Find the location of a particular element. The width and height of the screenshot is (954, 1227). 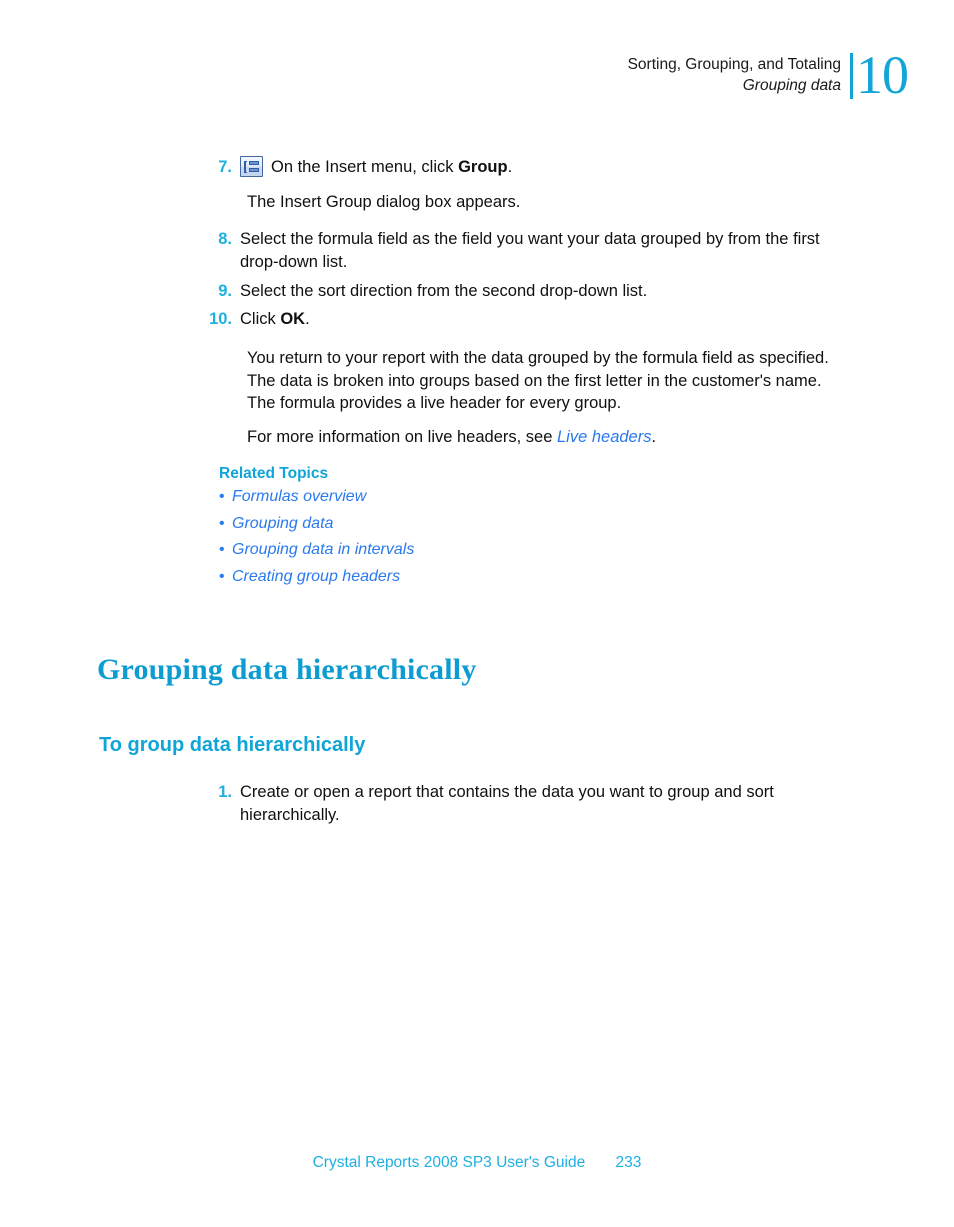

footer-guide-name: Crystal Reports 2008 SP3 User's Guide is located at coordinates (449, 1162).